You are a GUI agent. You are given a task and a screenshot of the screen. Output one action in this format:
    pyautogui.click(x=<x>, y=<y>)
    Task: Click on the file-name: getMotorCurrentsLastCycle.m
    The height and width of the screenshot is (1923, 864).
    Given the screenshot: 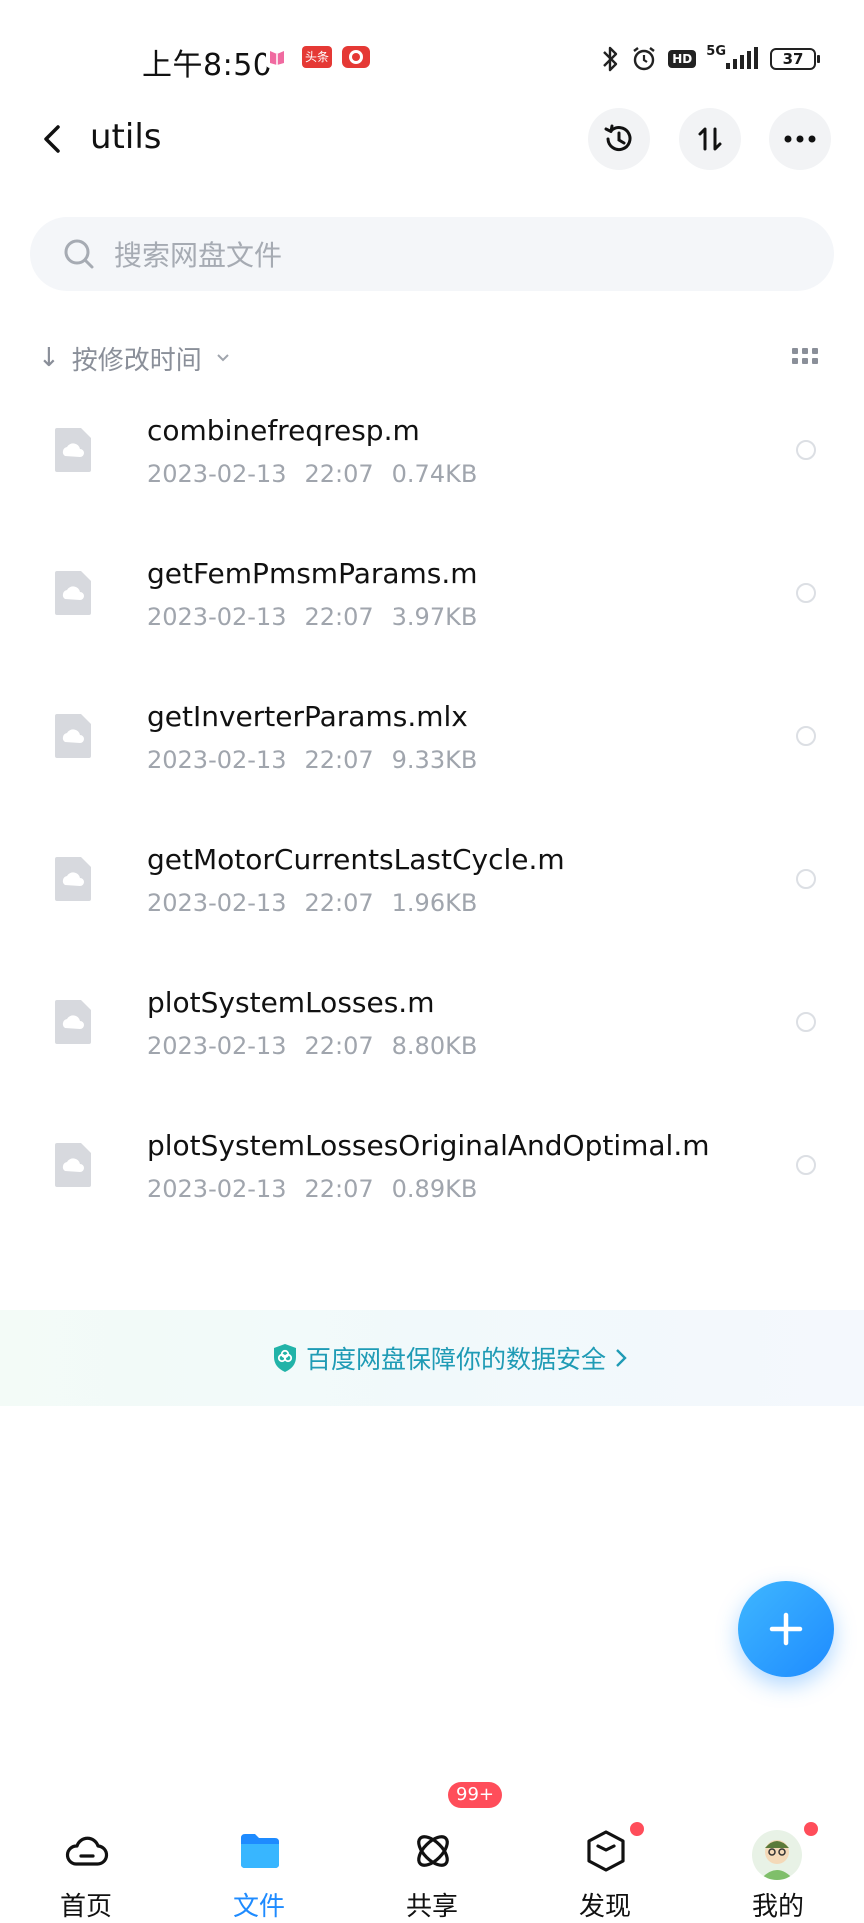 What is the action you would take?
    pyautogui.click(x=356, y=859)
    